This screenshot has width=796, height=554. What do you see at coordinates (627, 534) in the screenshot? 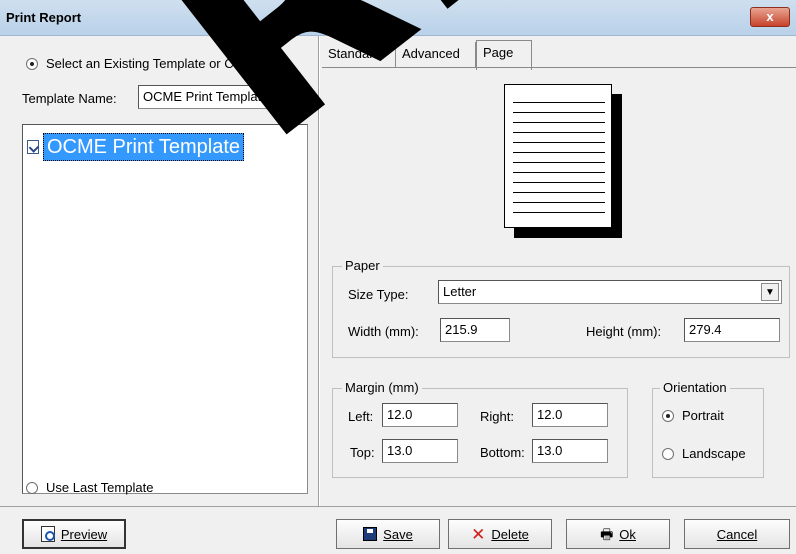
I see `ok-label: Ok` at bounding box center [627, 534].